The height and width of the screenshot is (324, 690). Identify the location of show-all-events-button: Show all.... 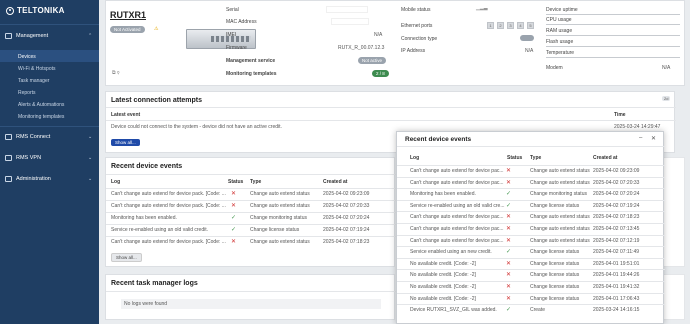
(126, 257).